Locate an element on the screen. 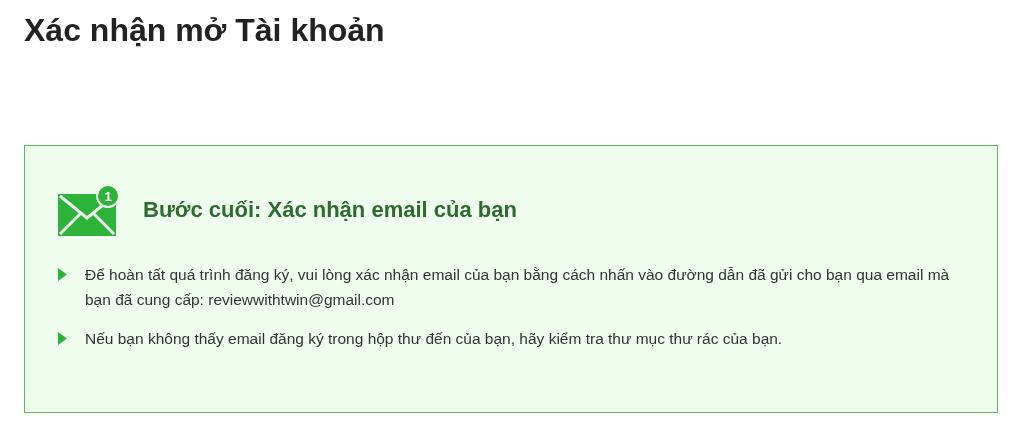  instruction-text: Nếu bạn không thấy email đăng ký trong hộp thư đến của bạn, hãy kiểm tra thư mục thư rác của bạn. is located at coordinates (434, 339).